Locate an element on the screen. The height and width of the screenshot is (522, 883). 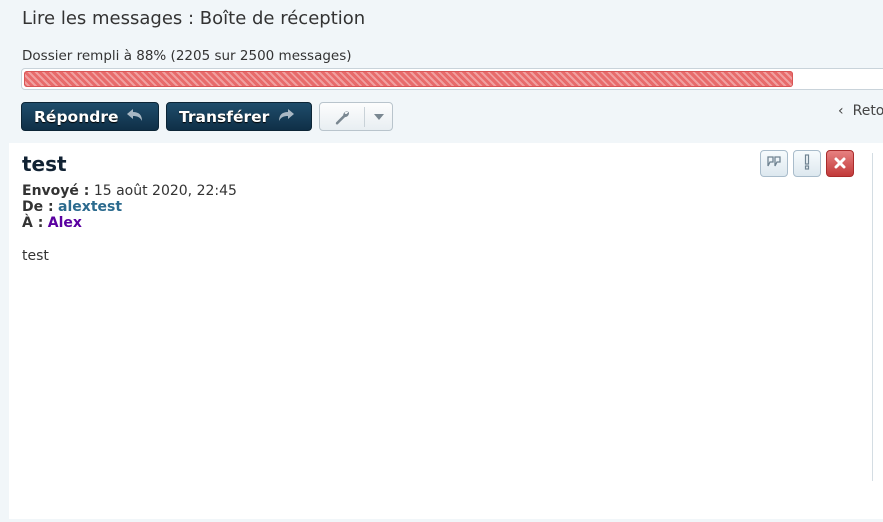
forward-arrow-icon is located at coordinates (286, 117).